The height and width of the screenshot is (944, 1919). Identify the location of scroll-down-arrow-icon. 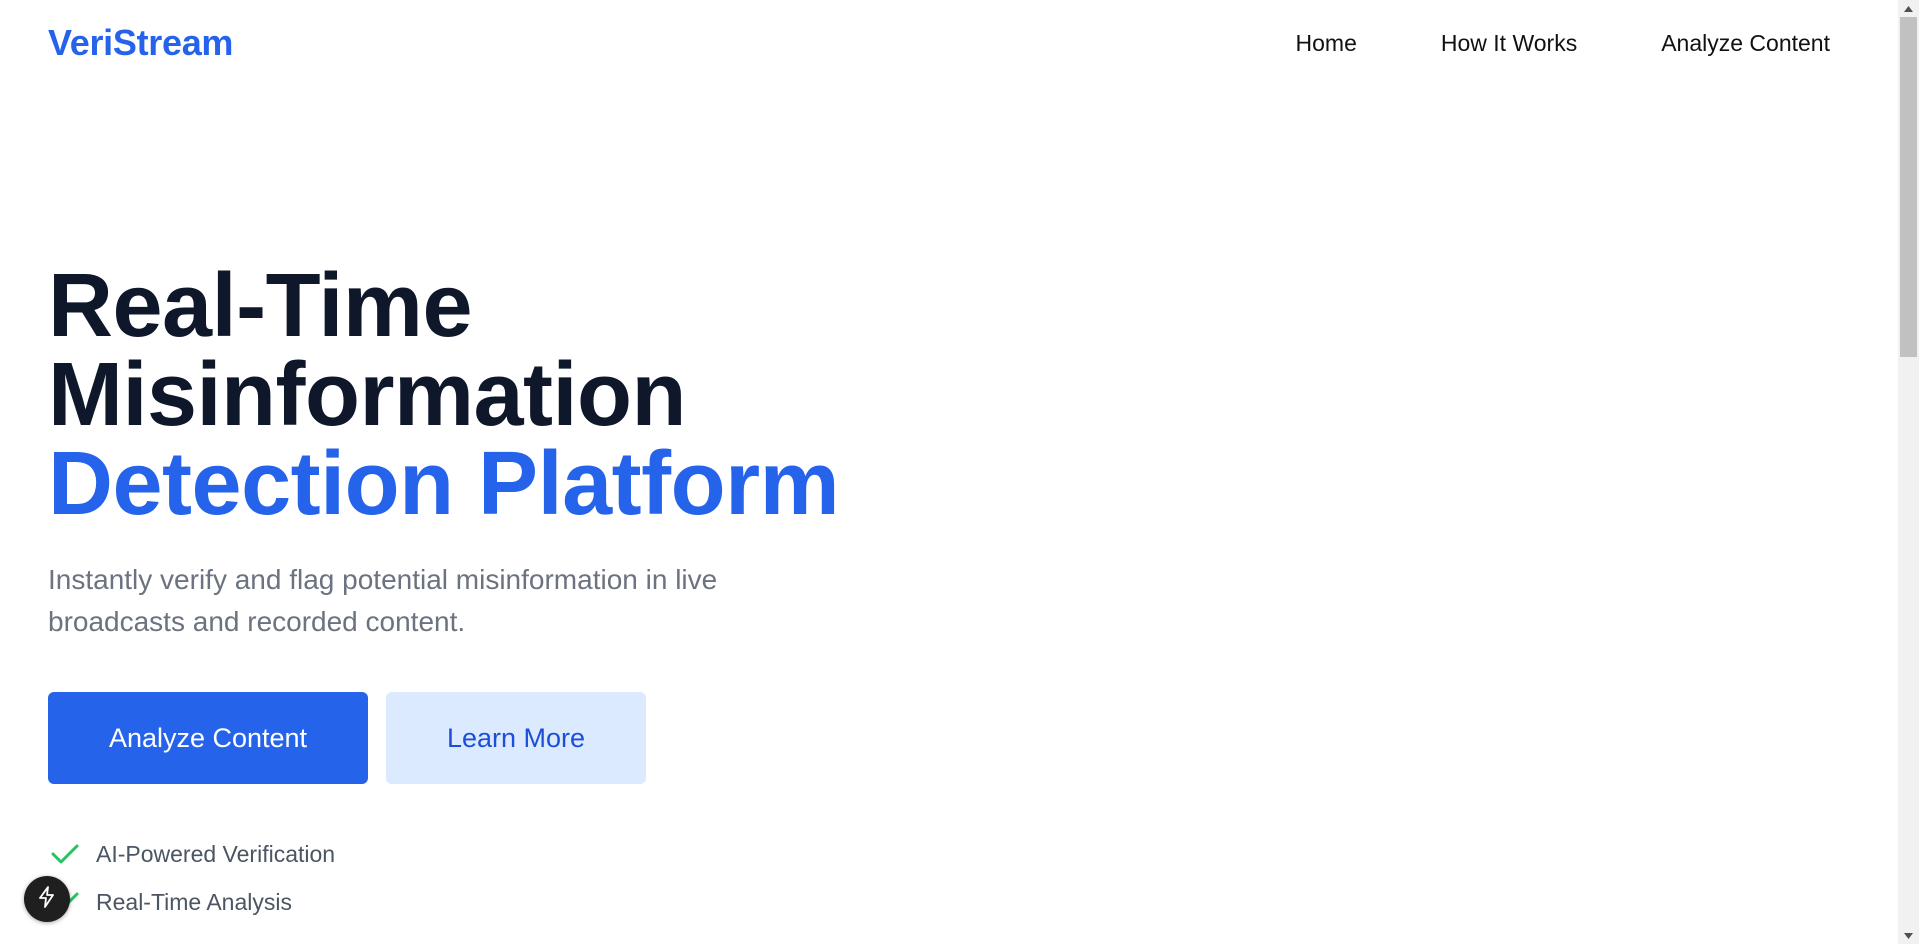
(1908, 935).